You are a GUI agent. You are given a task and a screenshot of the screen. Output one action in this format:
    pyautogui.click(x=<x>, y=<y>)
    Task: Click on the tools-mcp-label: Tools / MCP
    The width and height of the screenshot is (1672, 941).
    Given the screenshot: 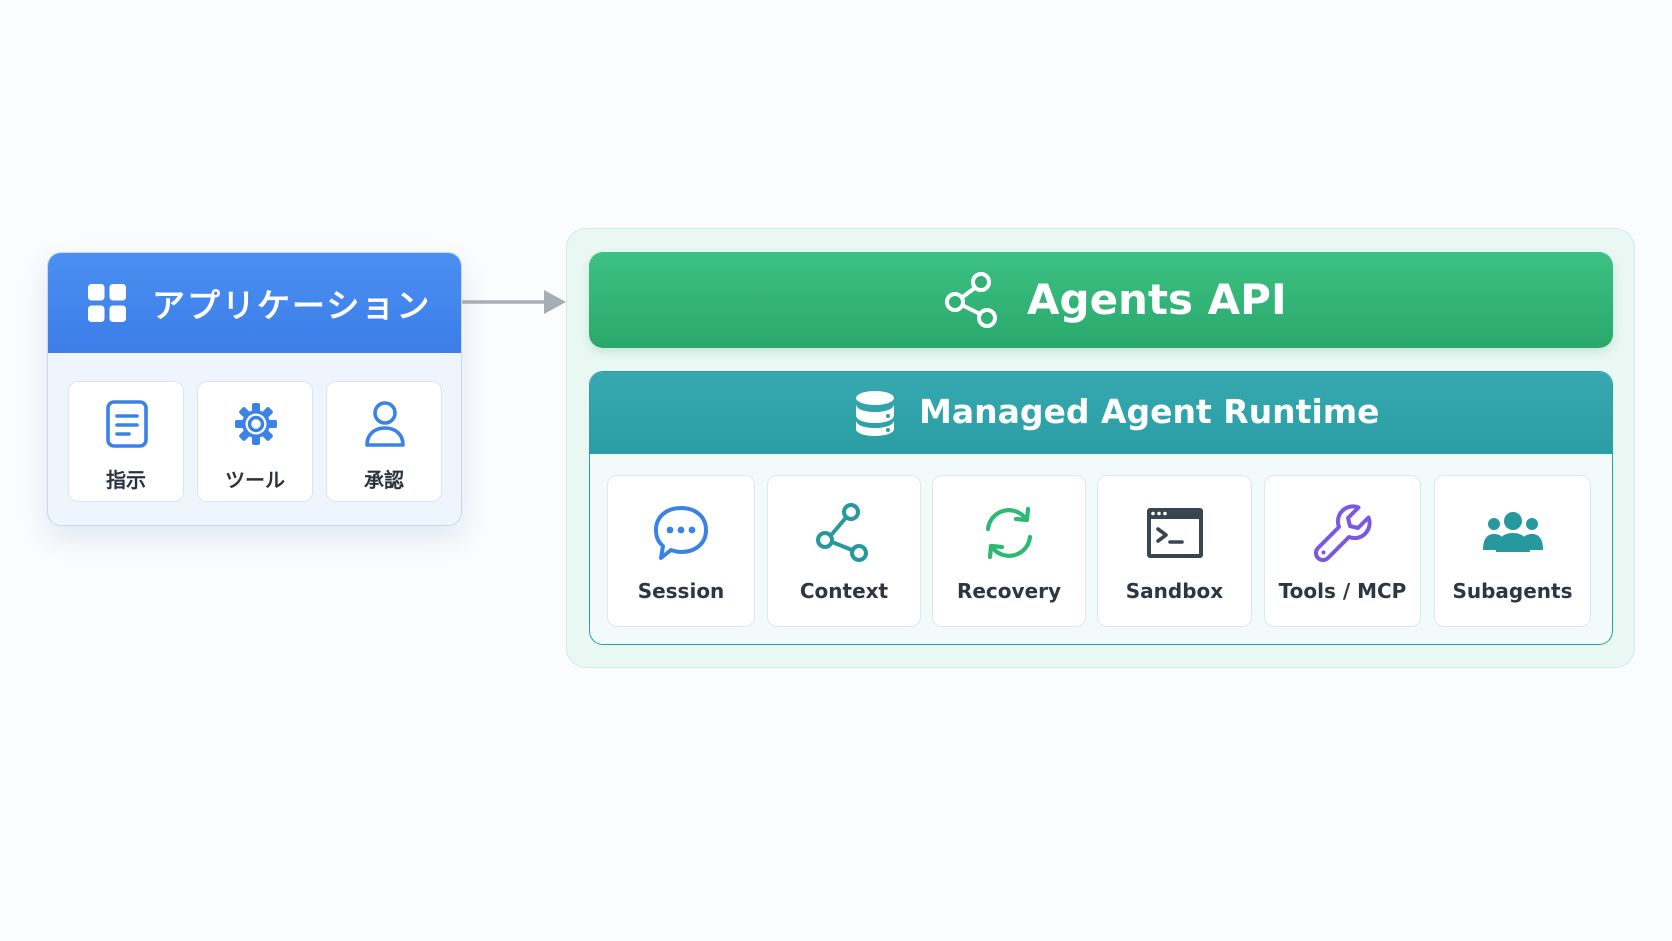 What is the action you would take?
    pyautogui.click(x=1342, y=591)
    